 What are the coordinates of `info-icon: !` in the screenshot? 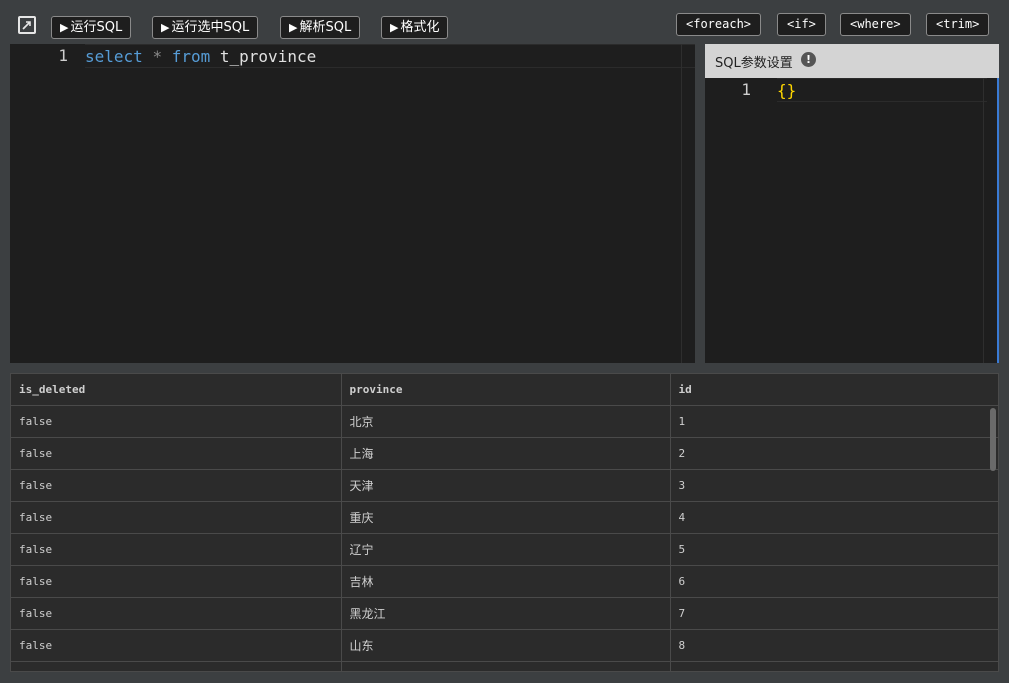 It's located at (808, 59).